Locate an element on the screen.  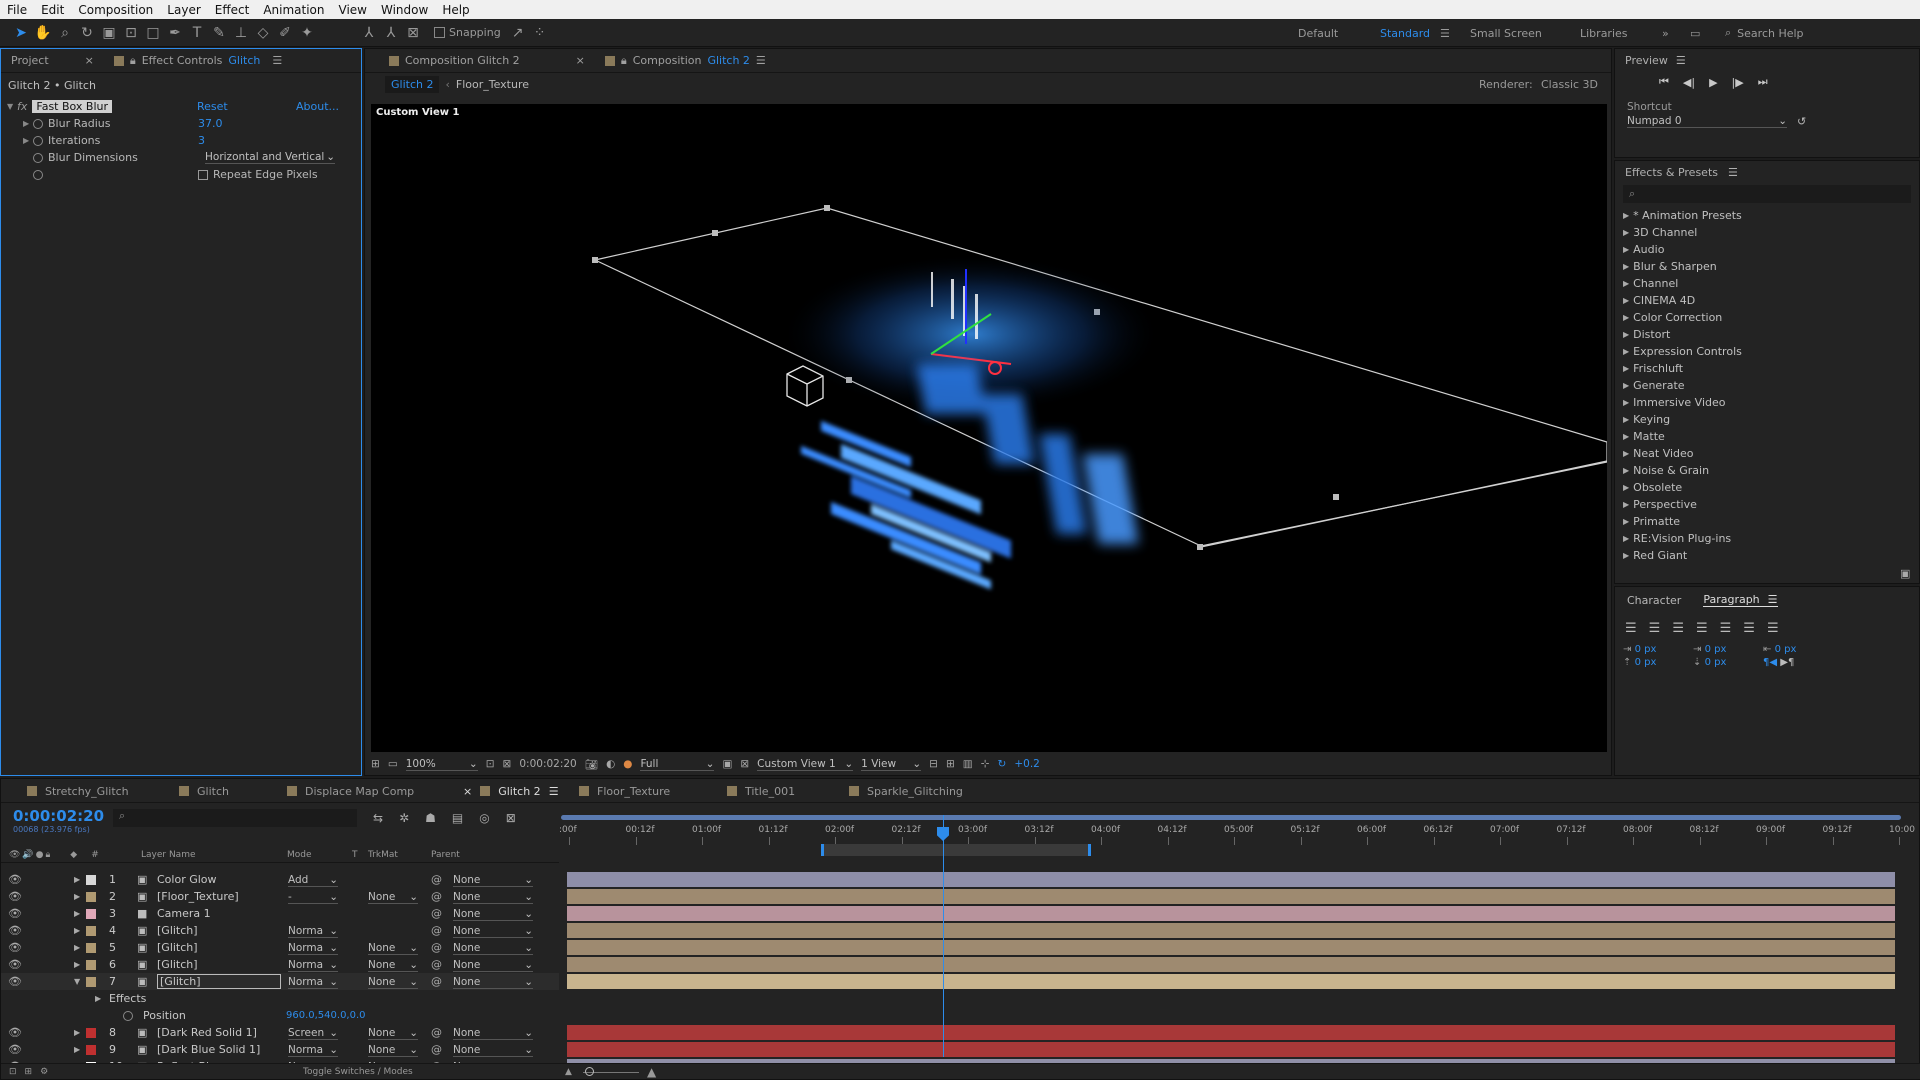
lock-icon: 🔒︎ is located at coordinates (624, 61).